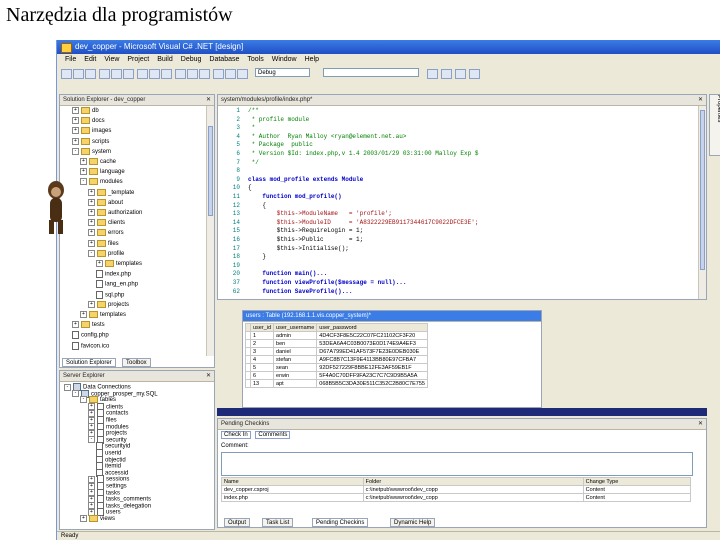  I want to click on table-cell: 4, so click(262, 359).